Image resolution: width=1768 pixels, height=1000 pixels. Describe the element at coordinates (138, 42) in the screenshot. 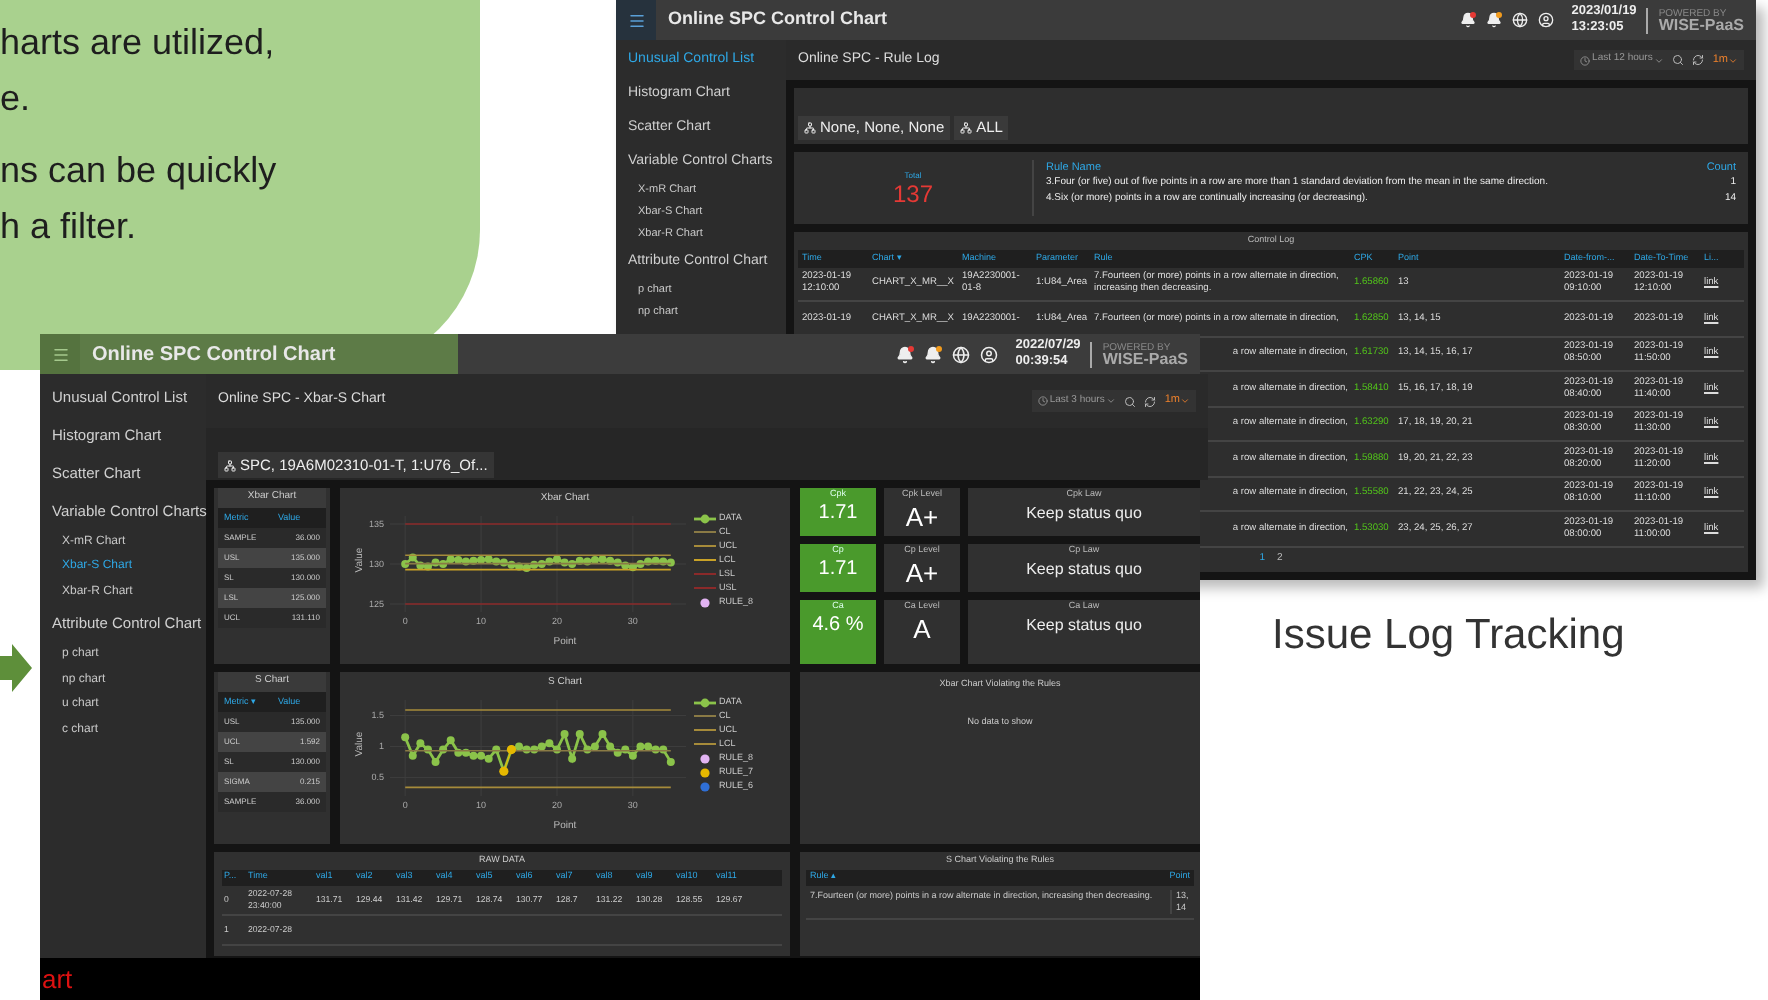

I see `callout-text: harts are utilized,` at that location.